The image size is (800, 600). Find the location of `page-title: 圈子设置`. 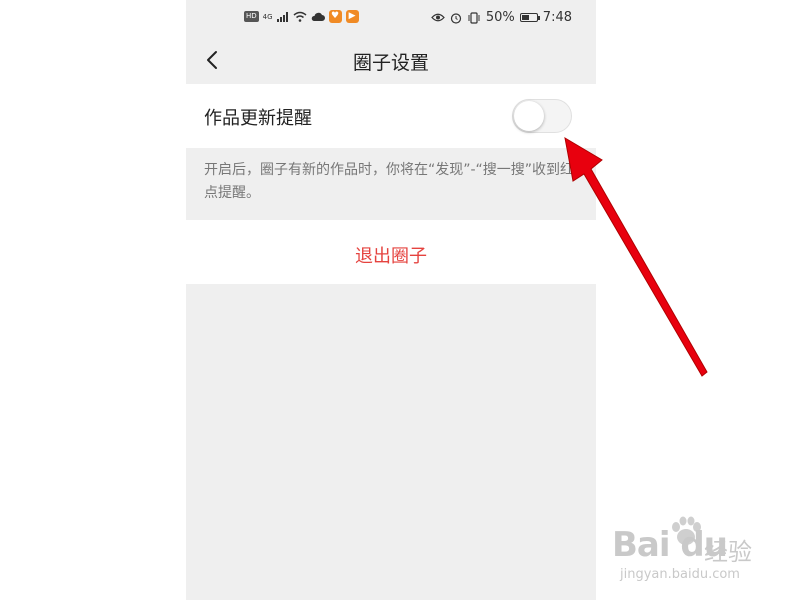

page-title: 圈子设置 is located at coordinates (390, 63).